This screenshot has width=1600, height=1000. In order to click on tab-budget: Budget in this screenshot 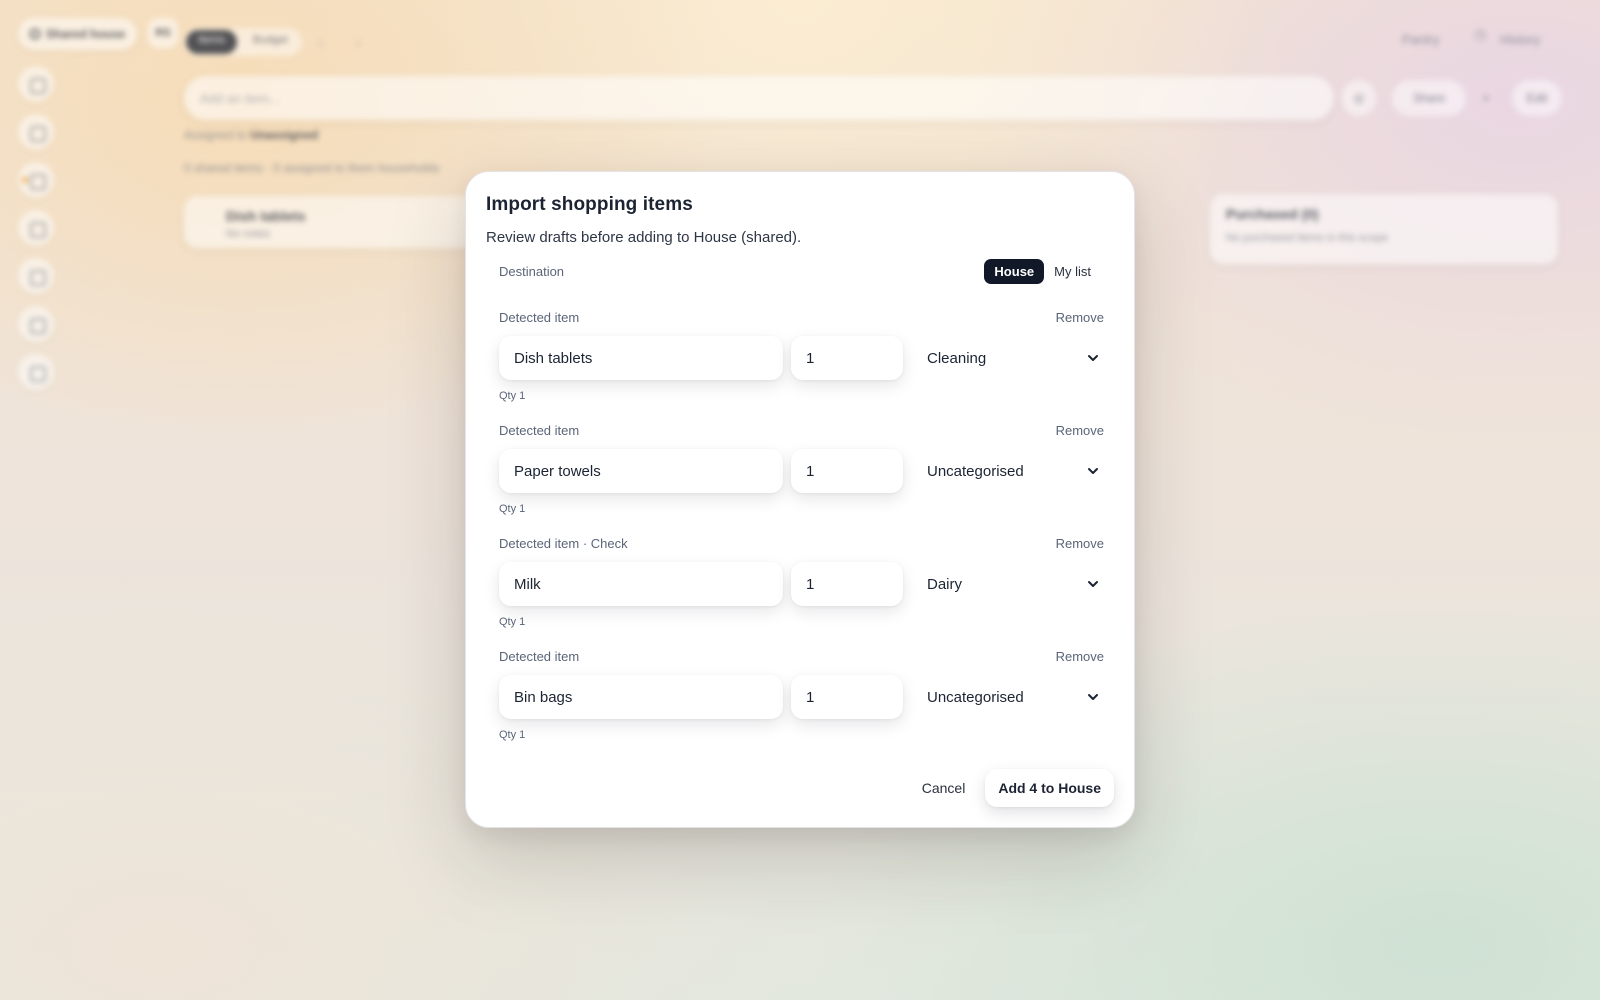, I will do `click(270, 42)`.